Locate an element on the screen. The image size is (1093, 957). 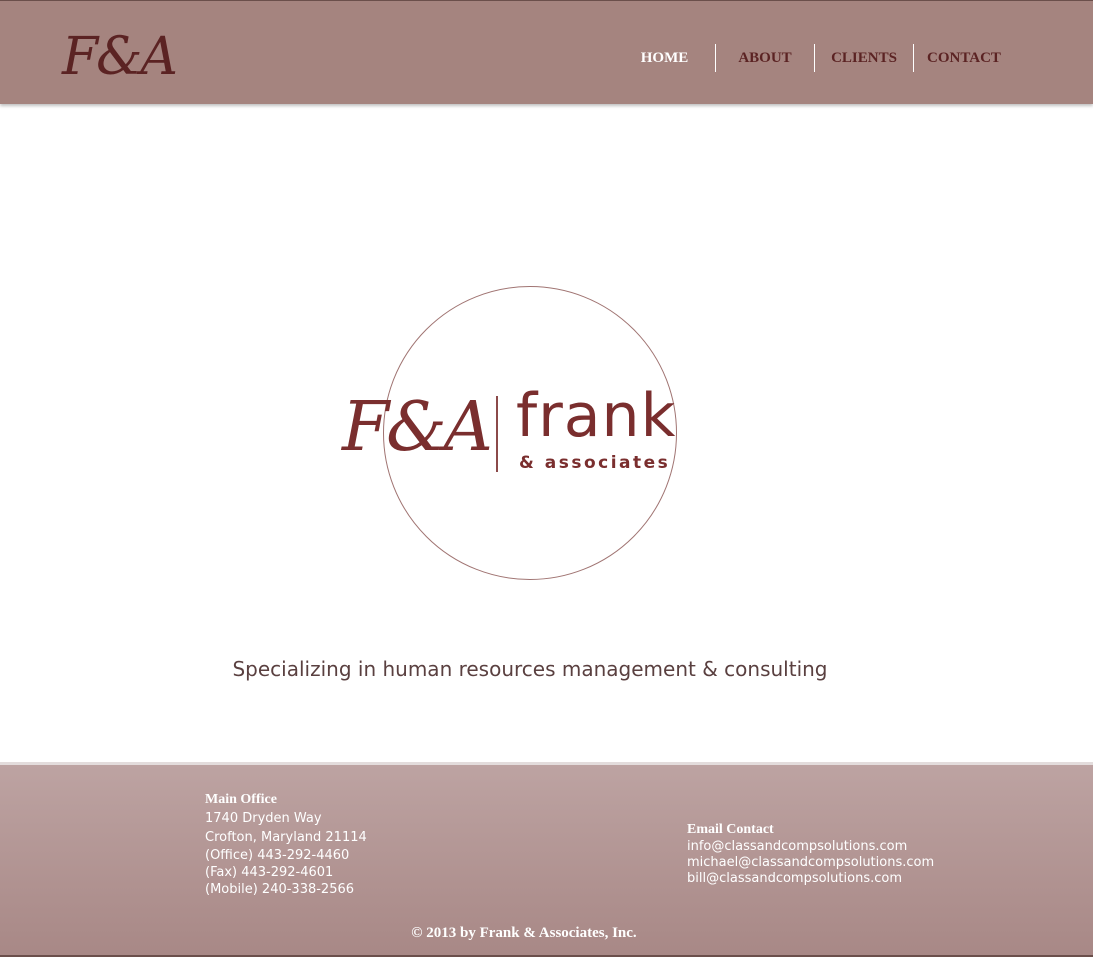
nav-clients: CLIENTS is located at coordinates (864, 58).